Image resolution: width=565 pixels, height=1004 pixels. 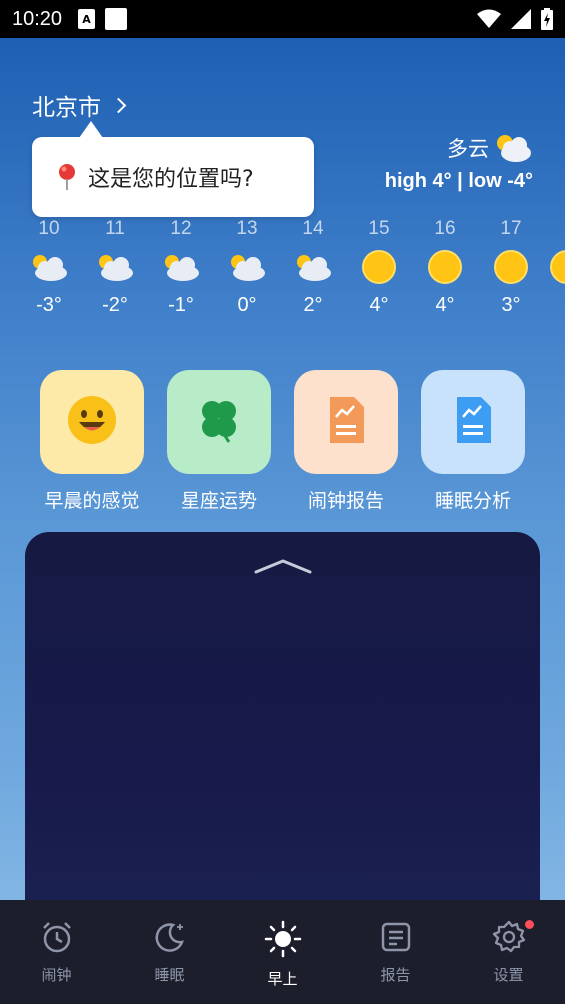 I want to click on forecast-hour: 15, so click(x=379, y=228).